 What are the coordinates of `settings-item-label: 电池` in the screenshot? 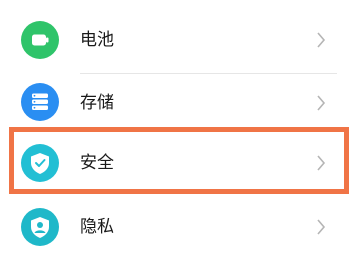 It's located at (97, 40).